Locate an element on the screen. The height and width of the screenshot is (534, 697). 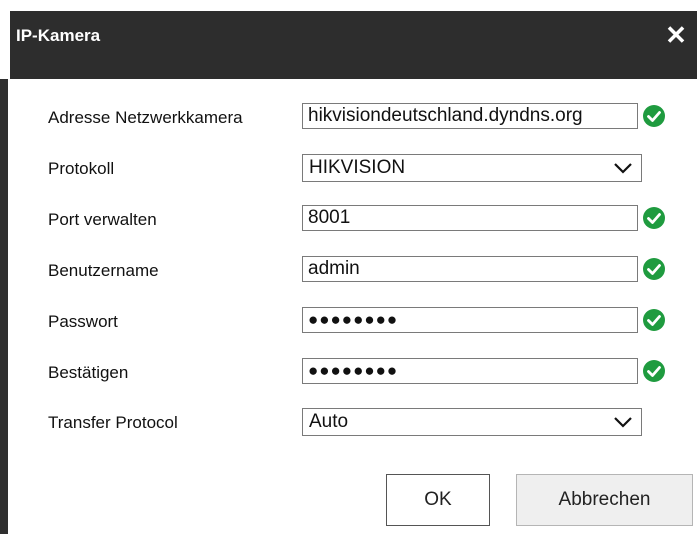
dialog-title: IP-Kamera is located at coordinates (58, 35).